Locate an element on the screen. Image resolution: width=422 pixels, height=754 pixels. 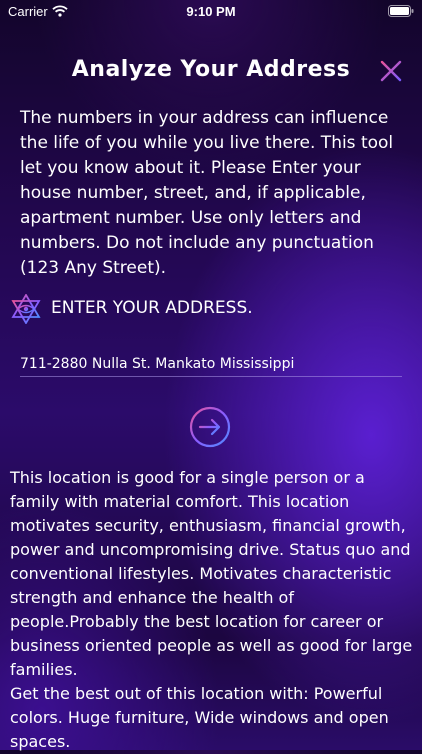
page-title: Analyze Your Address is located at coordinates (211, 69).